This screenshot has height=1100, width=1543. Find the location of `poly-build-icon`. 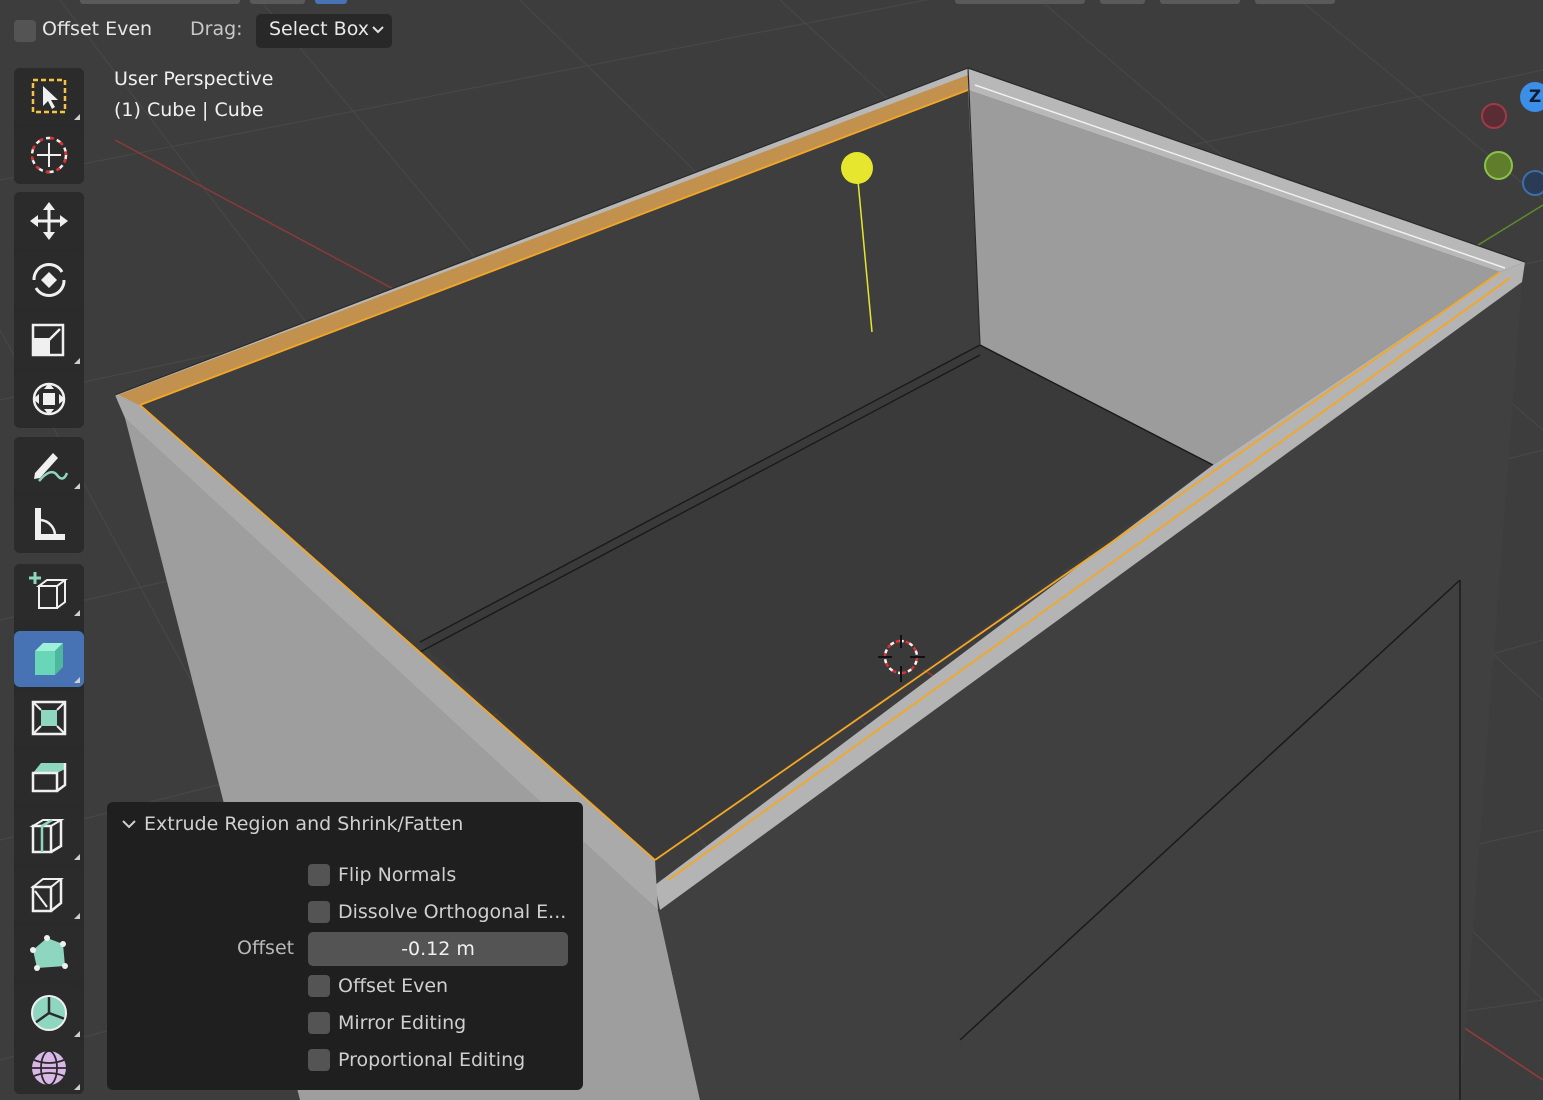

poly-build-icon is located at coordinates (49, 953).